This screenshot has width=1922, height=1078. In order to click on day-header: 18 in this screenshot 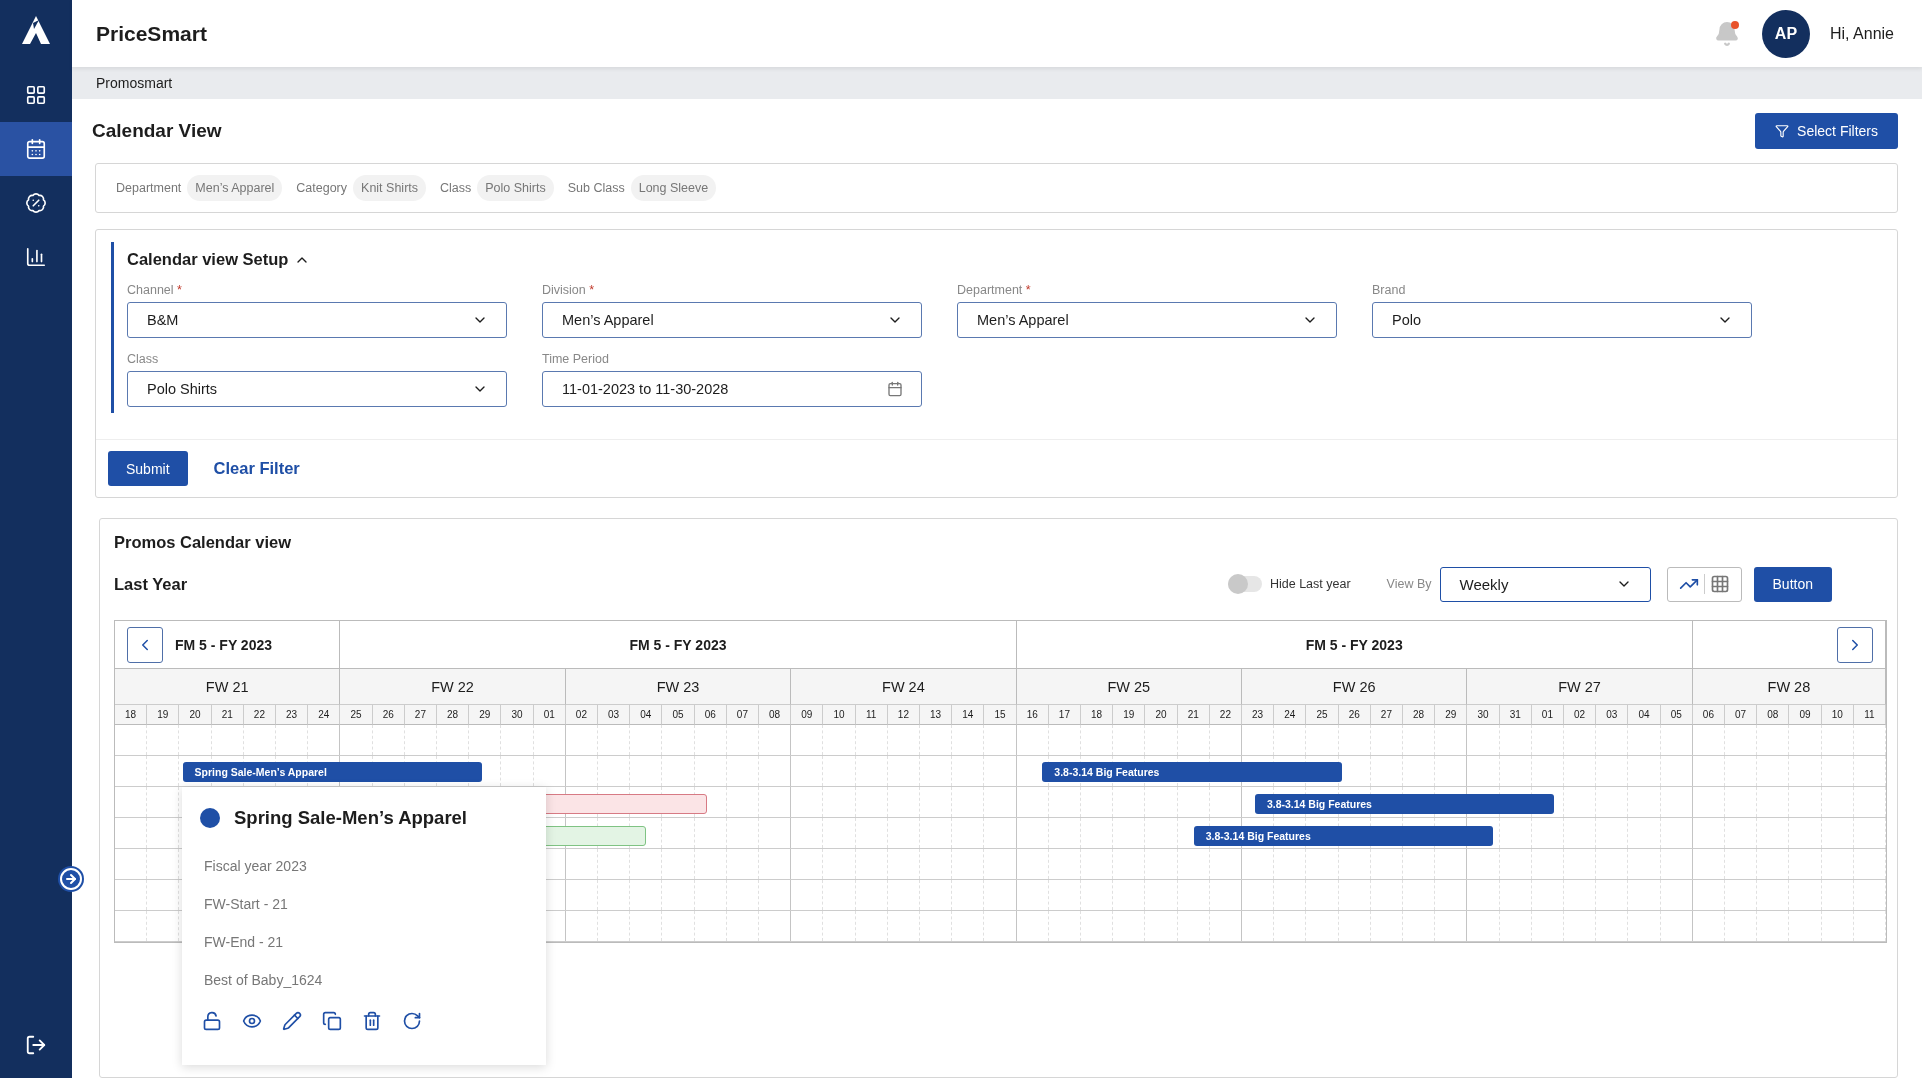, I will do `click(131, 715)`.